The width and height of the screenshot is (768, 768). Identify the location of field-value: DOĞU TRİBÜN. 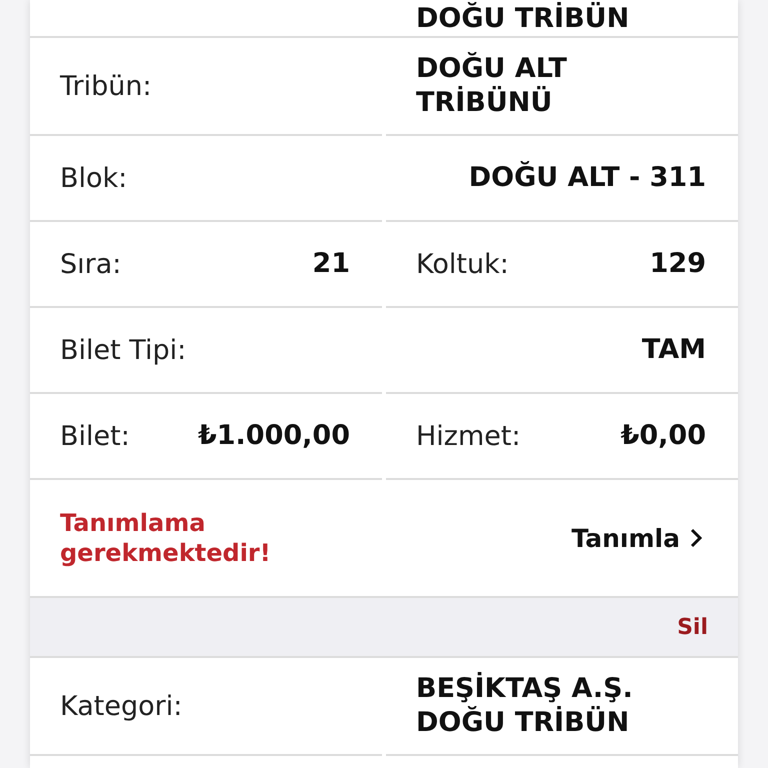
(523, 19).